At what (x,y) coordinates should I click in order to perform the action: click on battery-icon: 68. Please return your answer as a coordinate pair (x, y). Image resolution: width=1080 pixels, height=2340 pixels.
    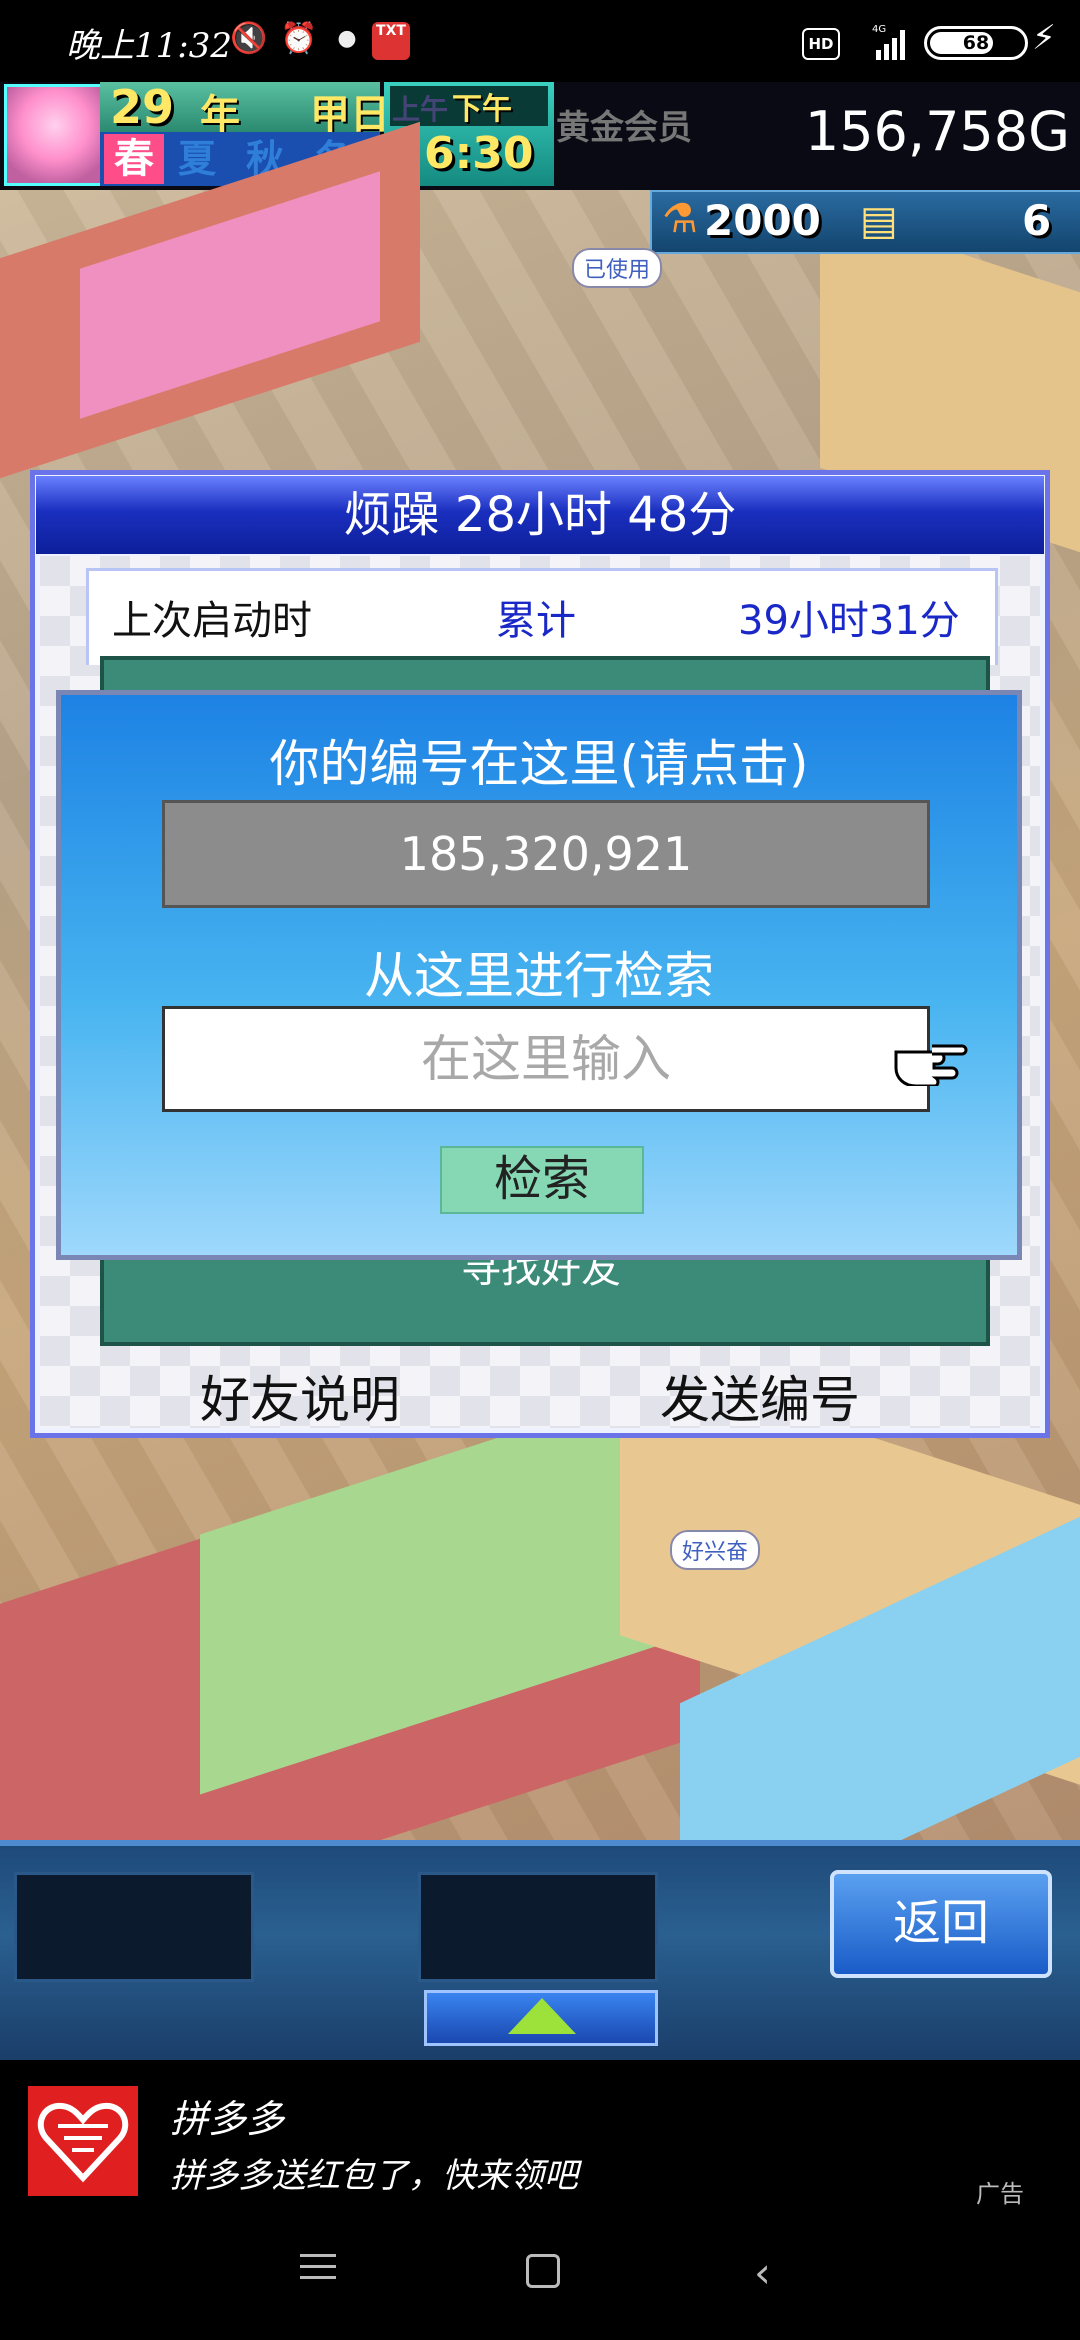
    Looking at the image, I should click on (976, 43).